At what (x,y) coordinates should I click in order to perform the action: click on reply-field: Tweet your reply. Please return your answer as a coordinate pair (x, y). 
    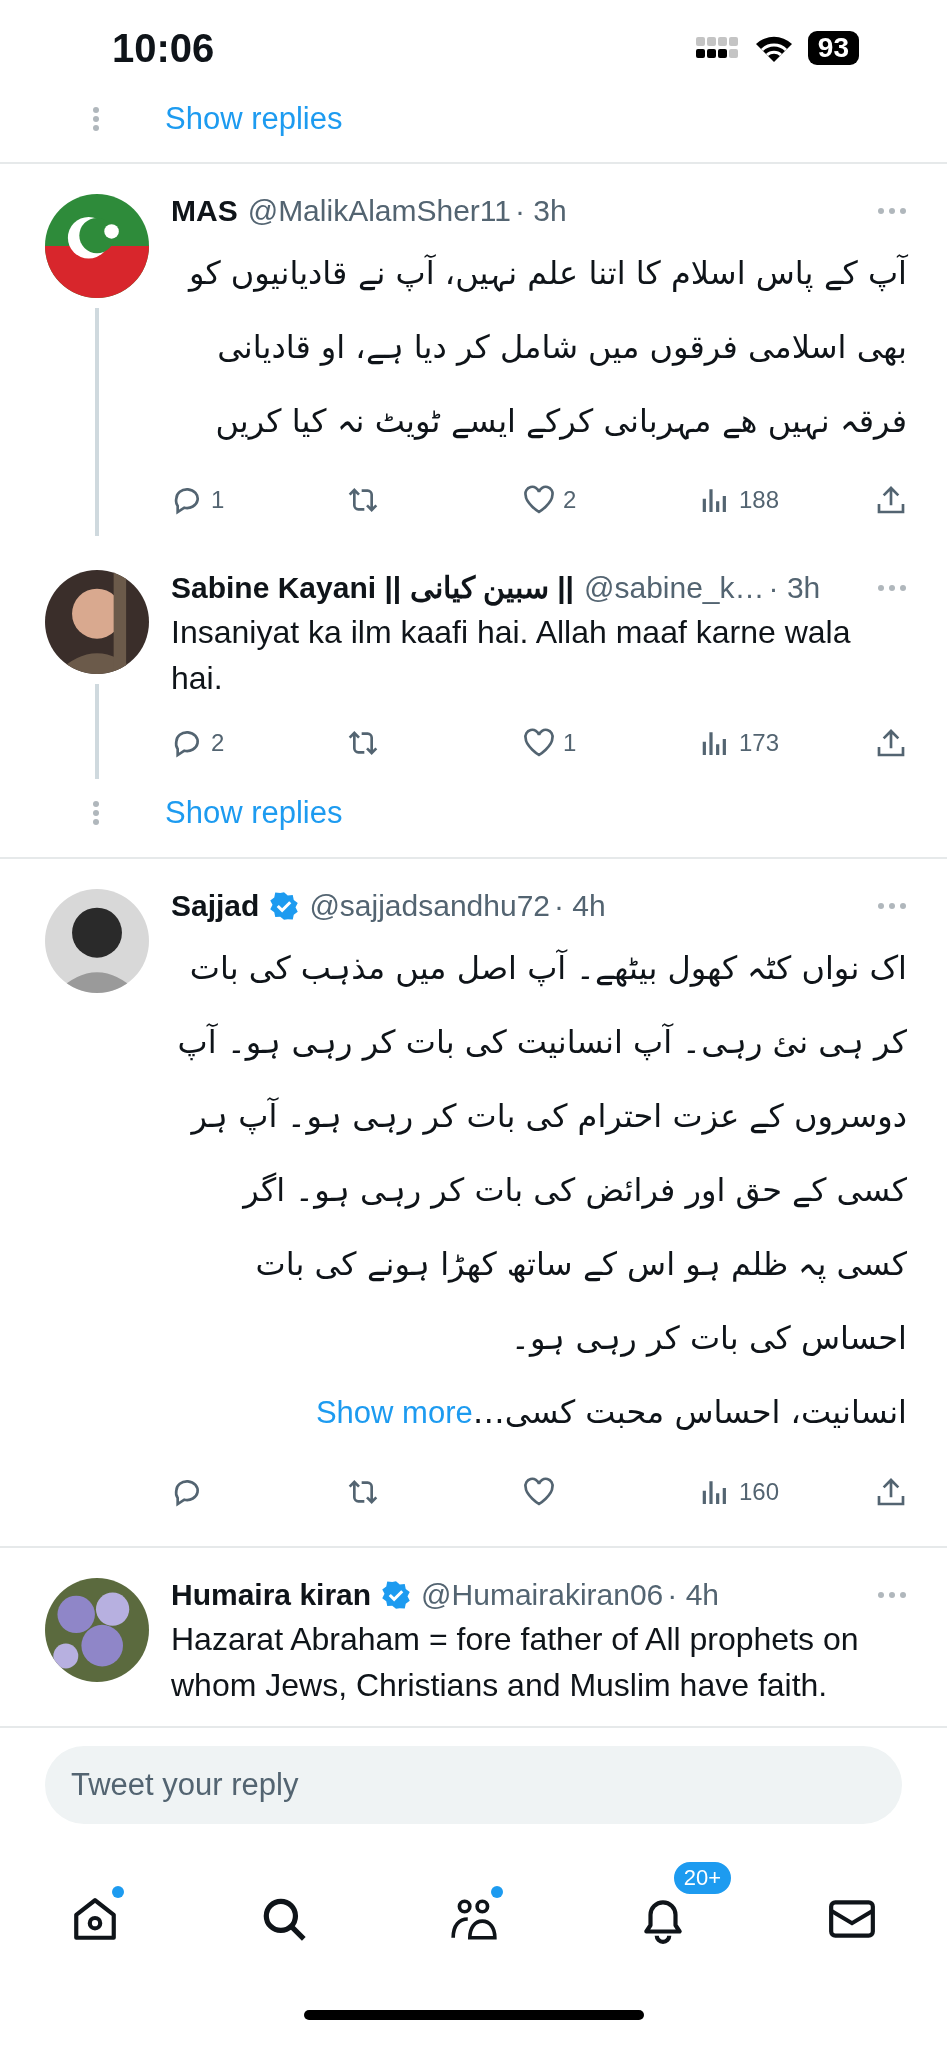
    Looking at the image, I should click on (473, 1785).